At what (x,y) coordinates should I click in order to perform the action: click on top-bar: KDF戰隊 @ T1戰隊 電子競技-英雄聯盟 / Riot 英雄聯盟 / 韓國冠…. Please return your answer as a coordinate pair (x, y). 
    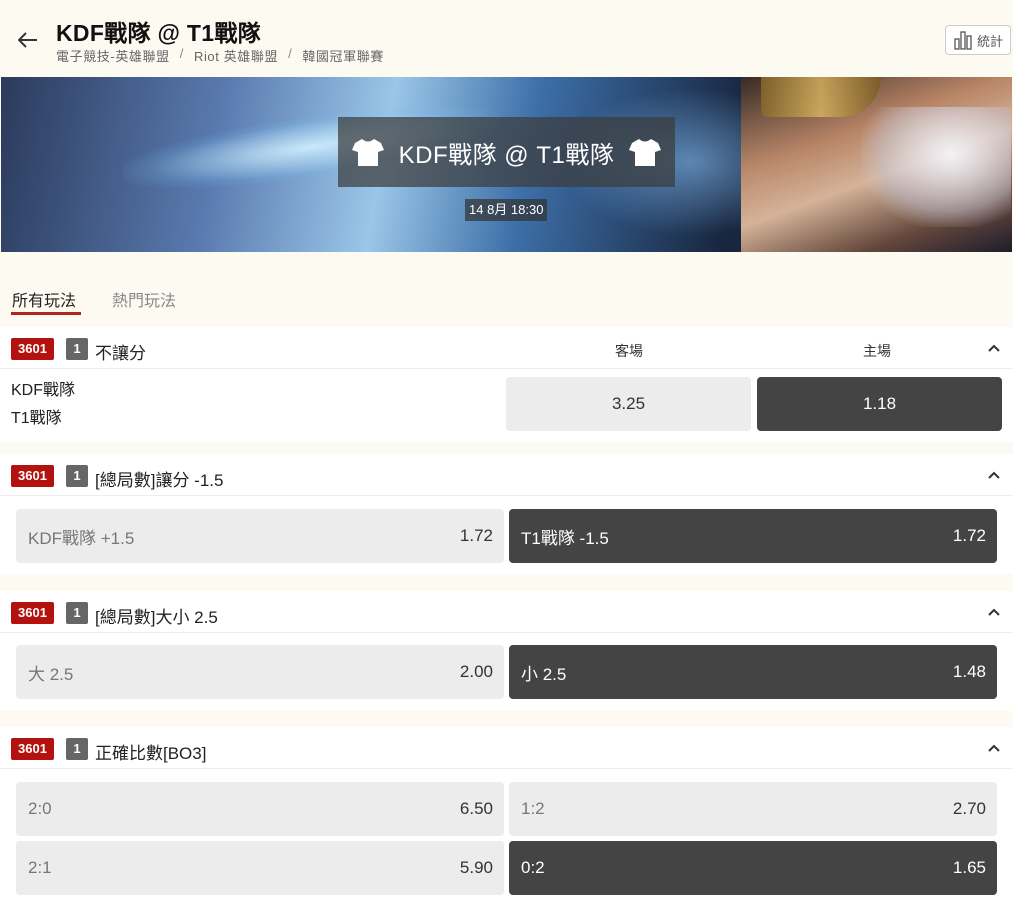
    Looking at the image, I should click on (506, 38).